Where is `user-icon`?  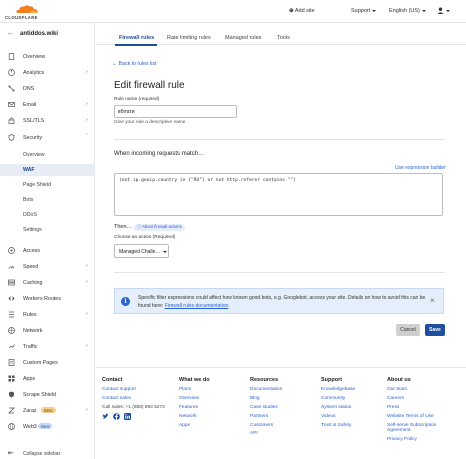
user-icon is located at coordinates (440, 10).